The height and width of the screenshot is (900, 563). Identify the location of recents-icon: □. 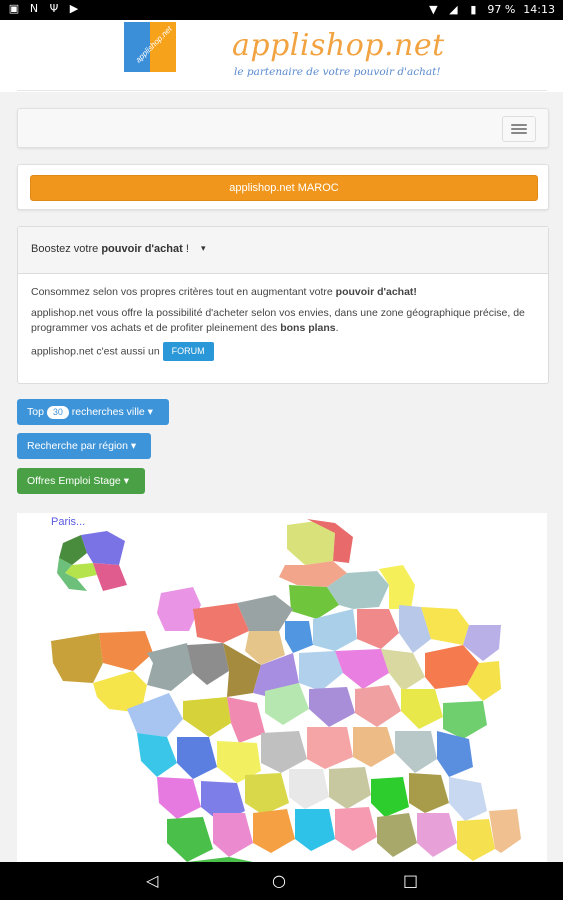
(410, 880).